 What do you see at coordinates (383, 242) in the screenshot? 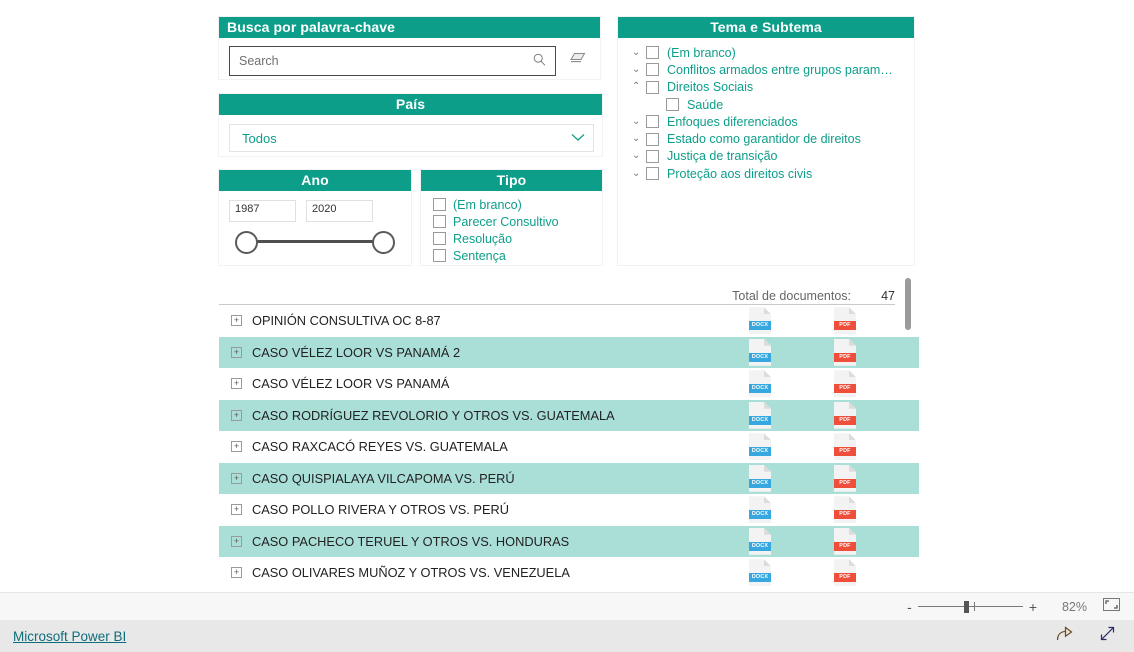
I see `year-slider-handle-max` at bounding box center [383, 242].